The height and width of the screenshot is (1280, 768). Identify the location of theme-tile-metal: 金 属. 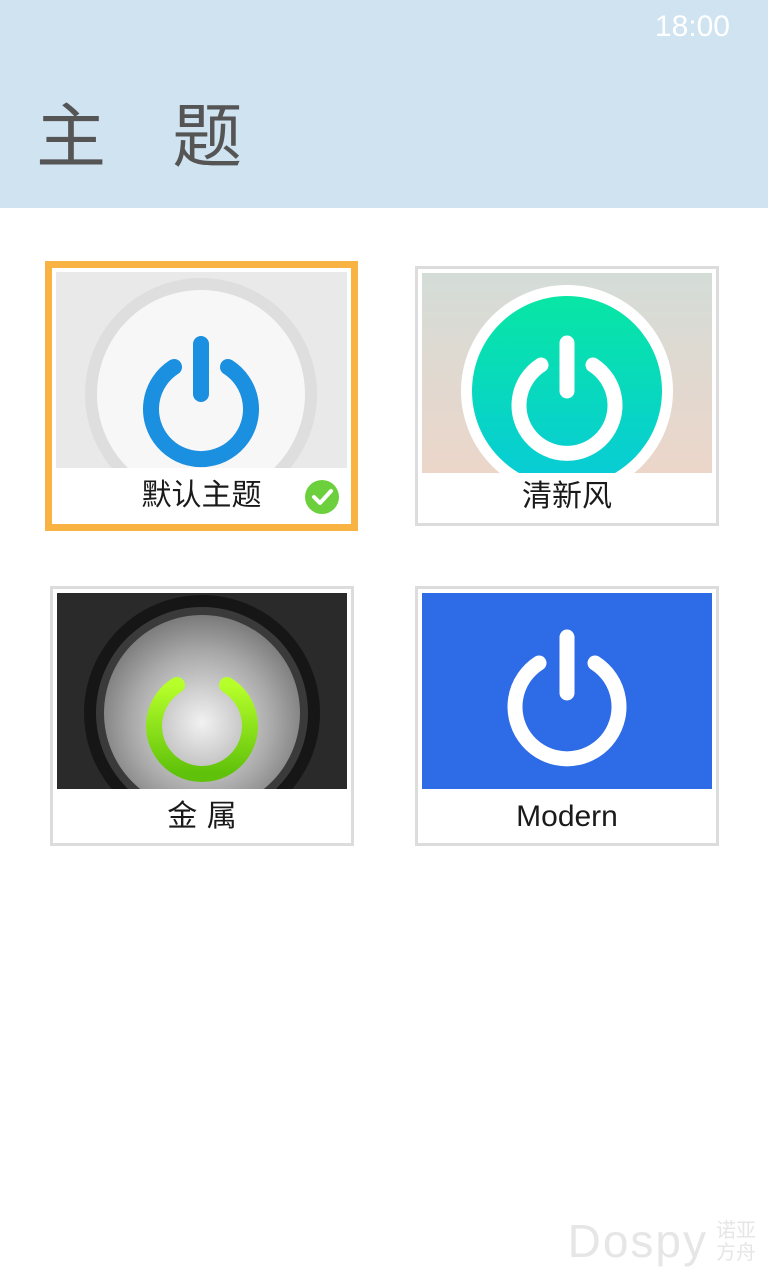
(202, 716).